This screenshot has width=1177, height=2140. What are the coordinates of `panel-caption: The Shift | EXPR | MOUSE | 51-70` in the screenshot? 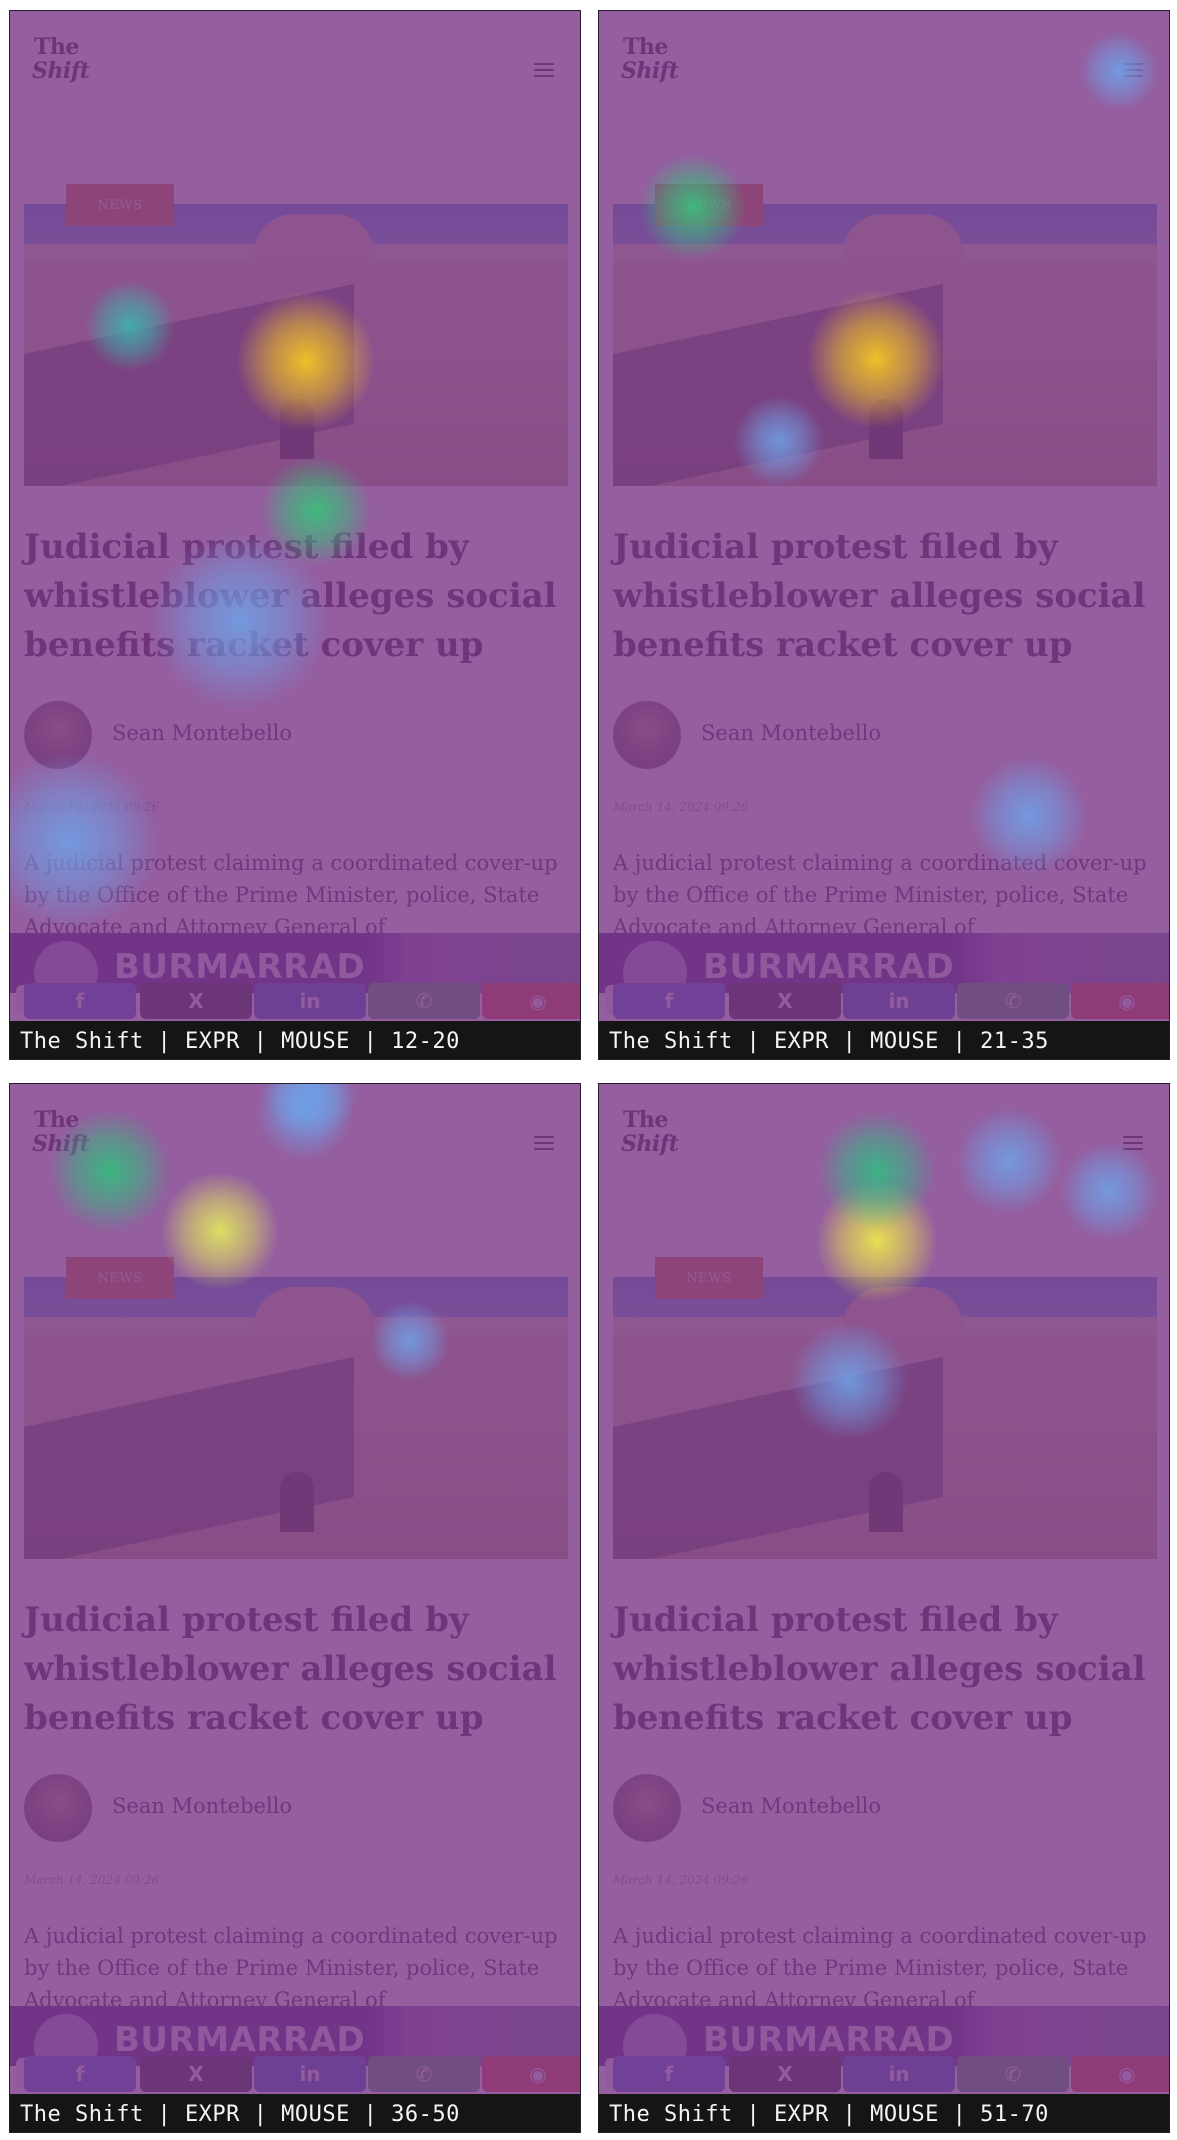 It's located at (884, 2113).